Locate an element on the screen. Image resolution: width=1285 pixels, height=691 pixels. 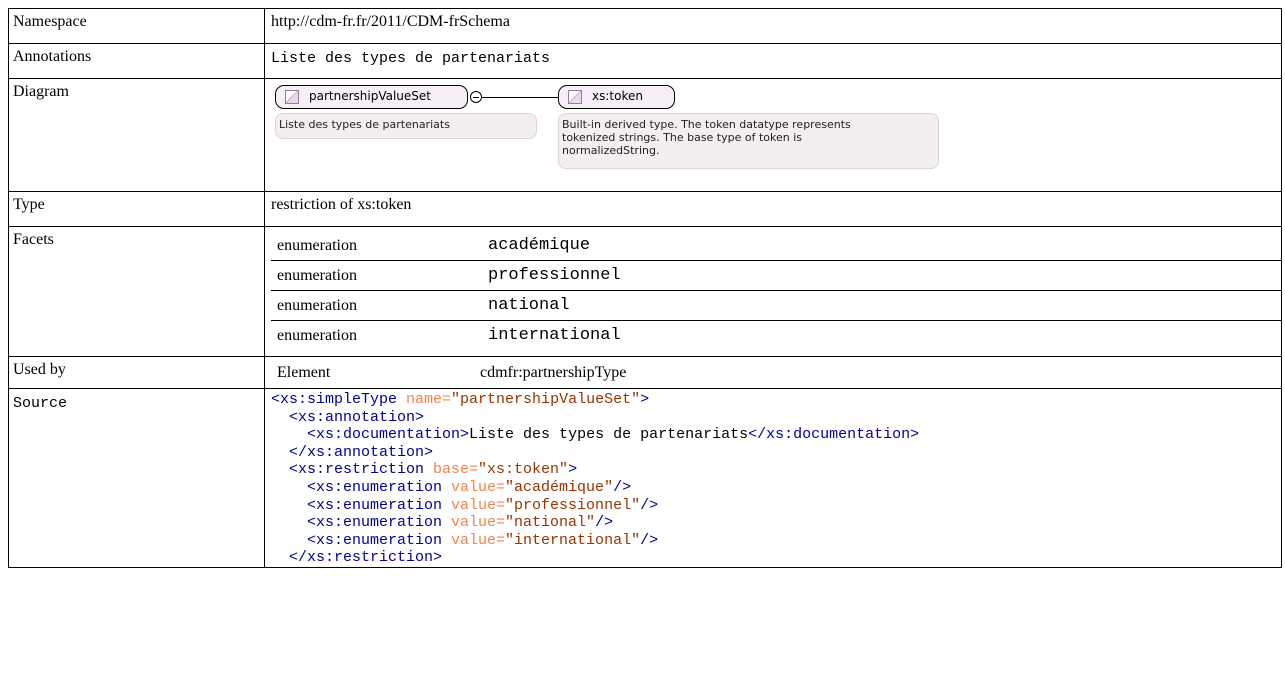
namespace-label: Namespace is located at coordinates (136, 26).